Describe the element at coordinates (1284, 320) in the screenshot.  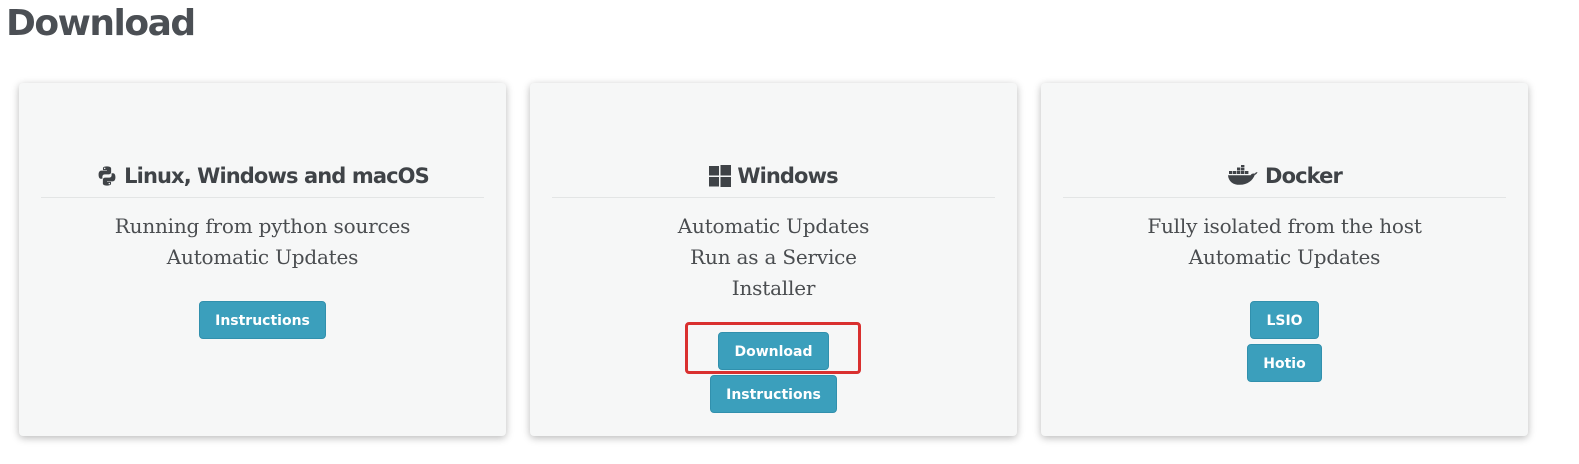
I see `lsio-button: LSIO` at that location.